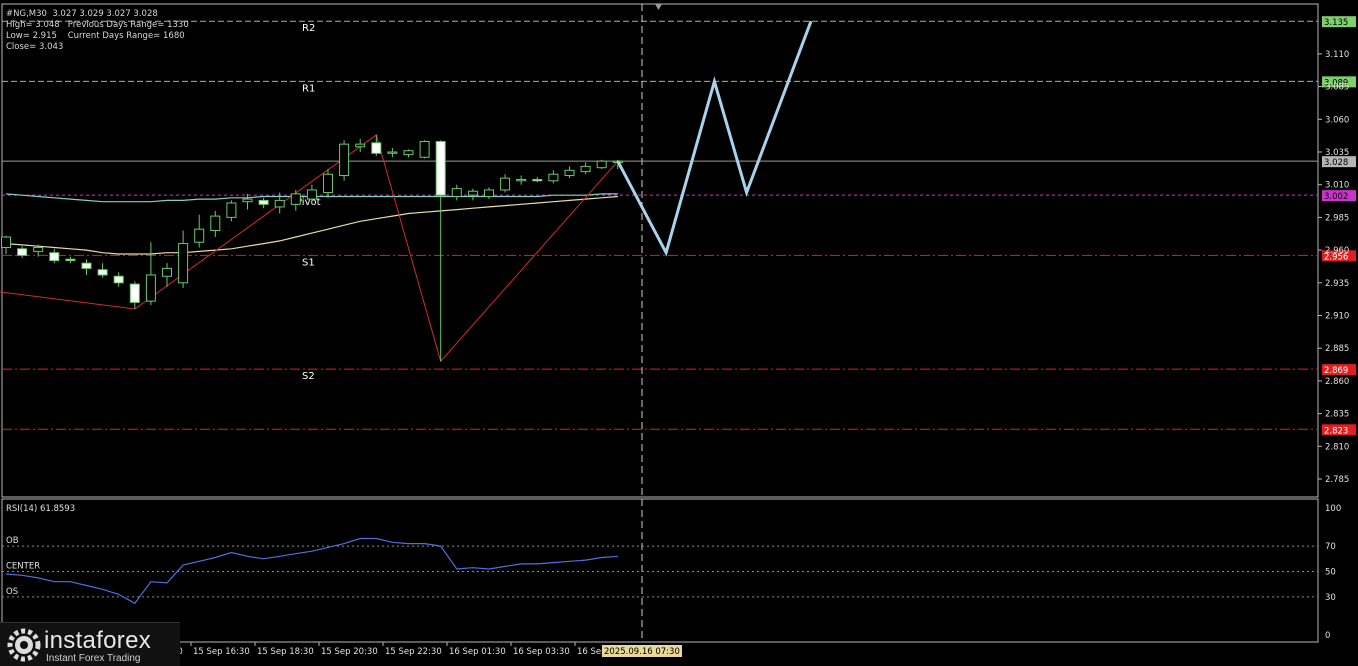 The height and width of the screenshot is (666, 1358). What do you see at coordinates (1336, 197) in the screenshot?
I see `axis-price-tag-text: 3.002` at bounding box center [1336, 197].